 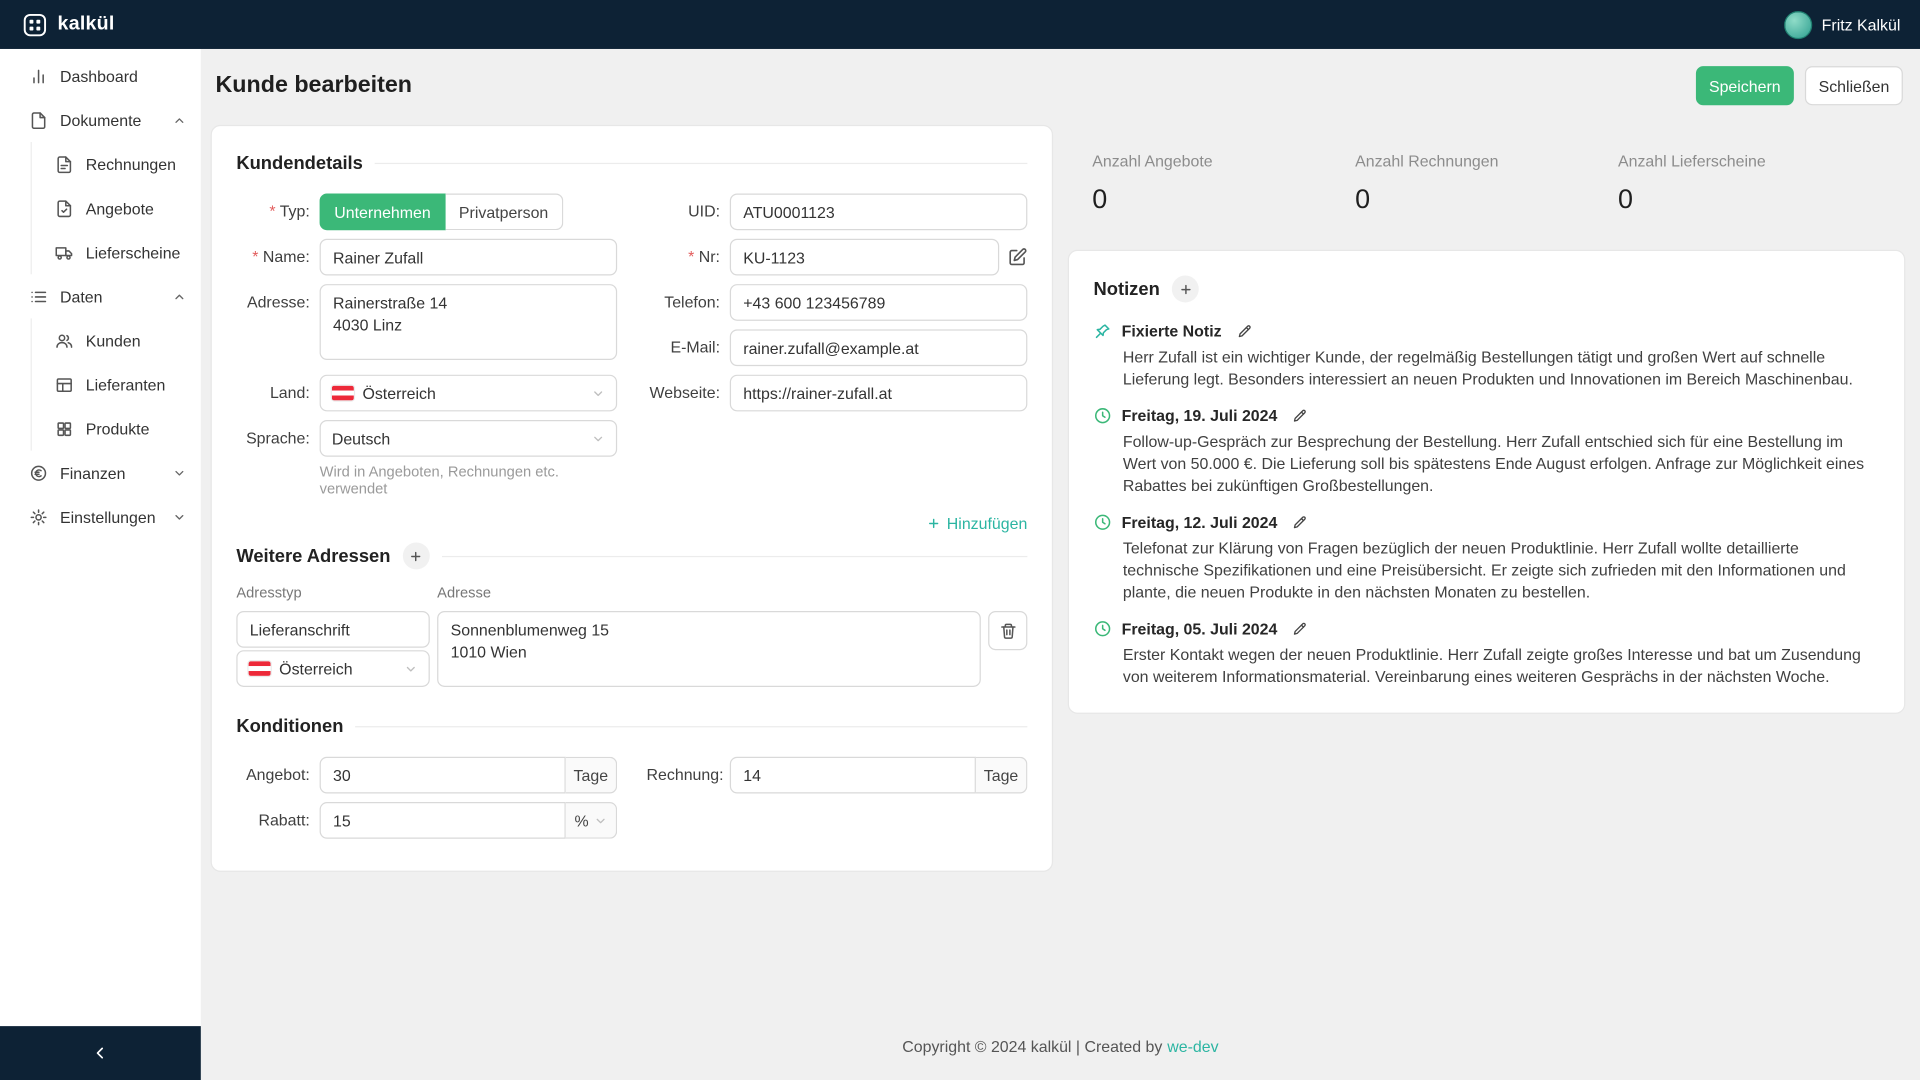 I want to click on sidebar-item-lieferanten: Lieferanten, so click(x=116, y=384).